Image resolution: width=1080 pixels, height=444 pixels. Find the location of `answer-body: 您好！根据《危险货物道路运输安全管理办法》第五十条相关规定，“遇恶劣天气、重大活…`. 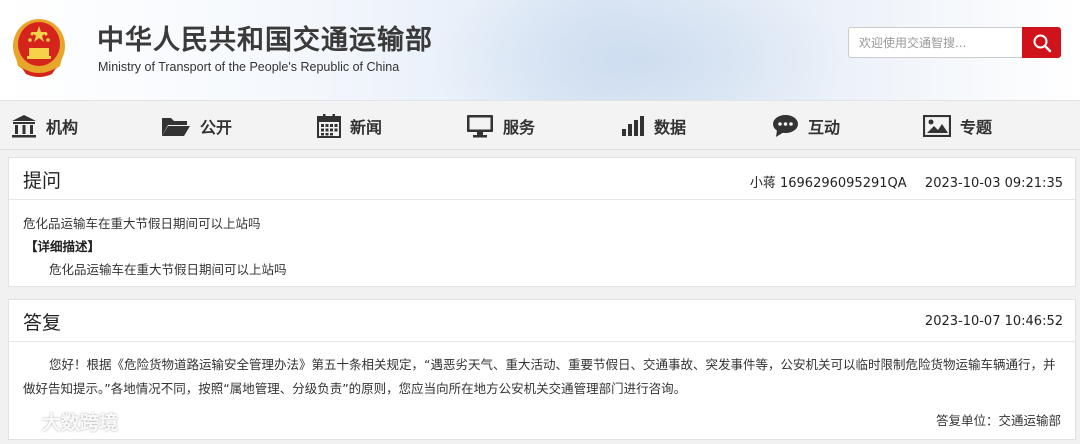

answer-body: 您好！根据《危险货物道路运输安全管理办法》第五十条相关规定，“遇恶劣天气、重大活… is located at coordinates (539, 376).